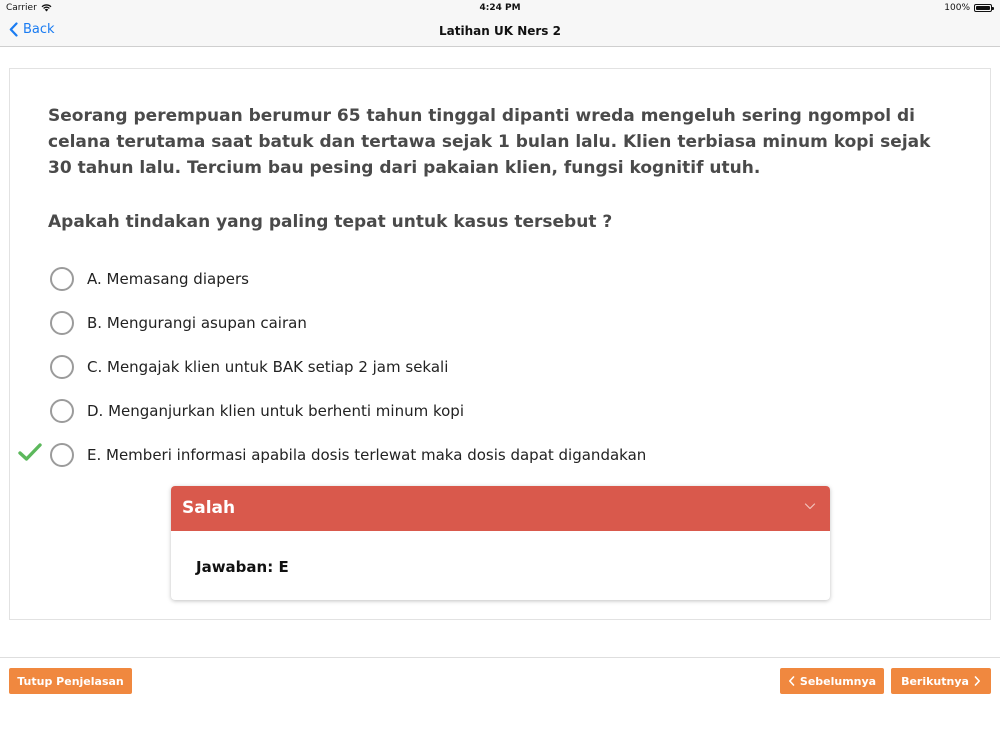  I want to click on next-label: Berikutnya, so click(935, 681).